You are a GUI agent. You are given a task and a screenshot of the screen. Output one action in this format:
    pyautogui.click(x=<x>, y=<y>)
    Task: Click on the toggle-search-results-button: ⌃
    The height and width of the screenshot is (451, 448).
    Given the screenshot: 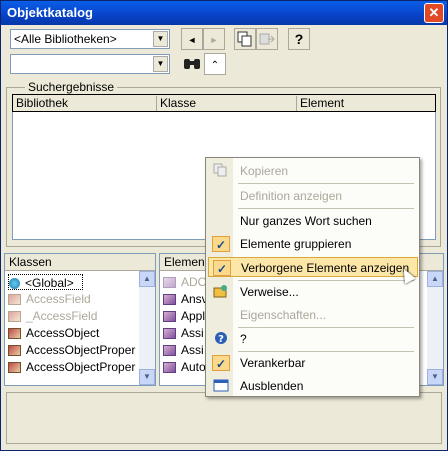 What is the action you would take?
    pyautogui.click(x=215, y=64)
    